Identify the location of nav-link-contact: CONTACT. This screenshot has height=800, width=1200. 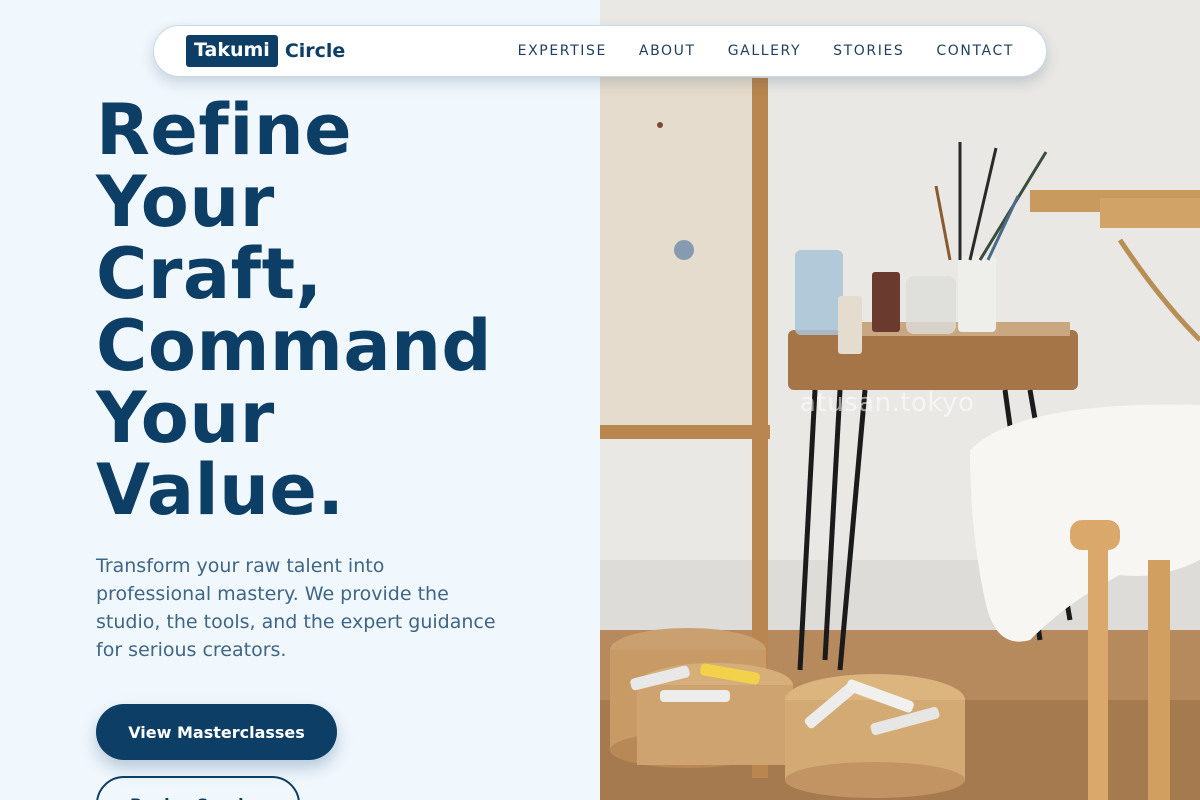
(975, 51).